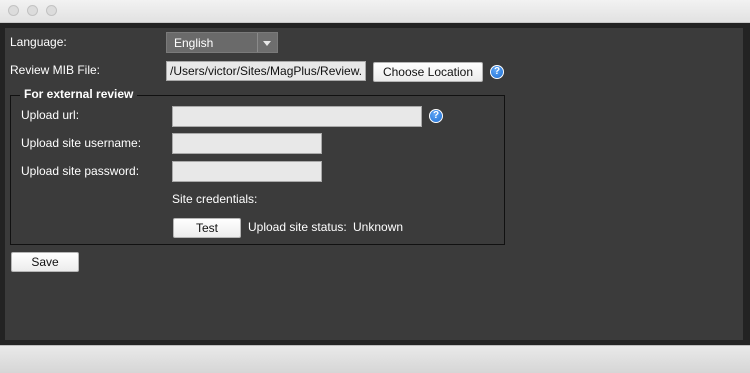  What do you see at coordinates (45, 262) in the screenshot?
I see `save-button: Save` at bounding box center [45, 262].